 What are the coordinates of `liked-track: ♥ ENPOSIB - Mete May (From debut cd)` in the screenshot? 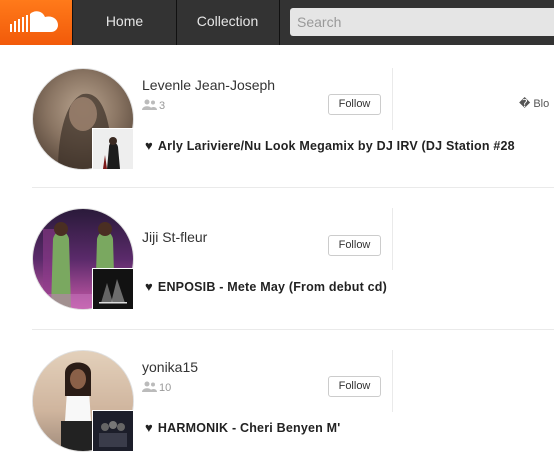 It's located at (266, 286).